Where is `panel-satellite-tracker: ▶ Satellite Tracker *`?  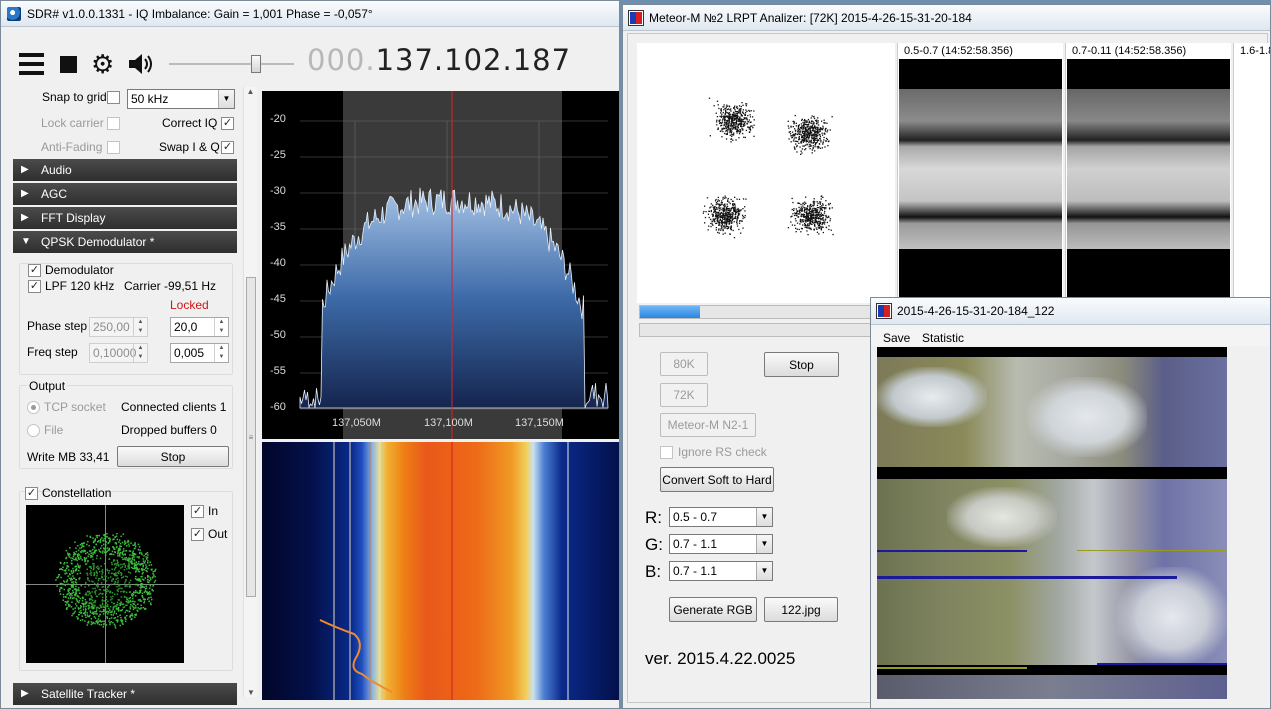 panel-satellite-tracker: ▶ Satellite Tracker * is located at coordinates (125, 694).